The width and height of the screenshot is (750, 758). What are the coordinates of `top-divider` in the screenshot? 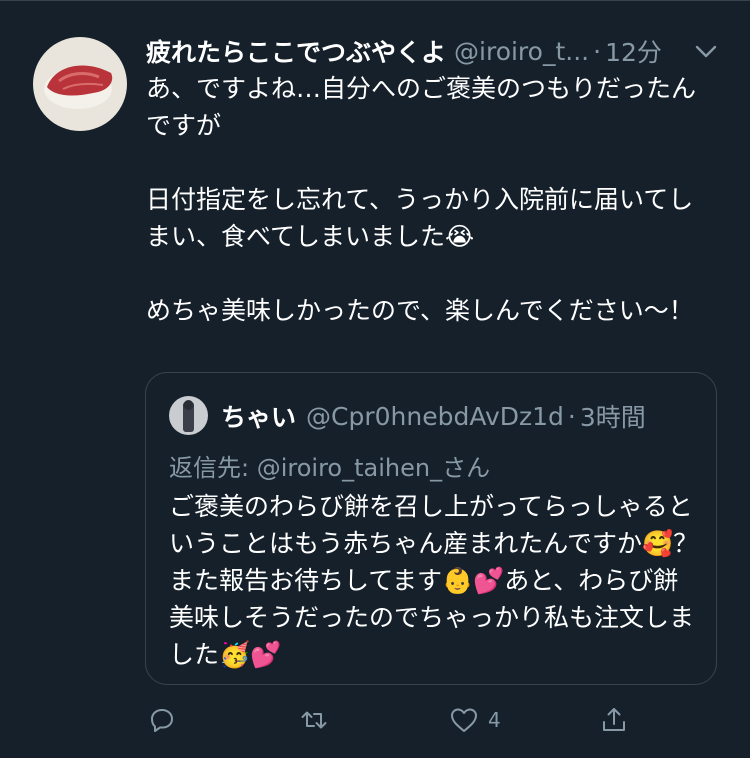 It's located at (375, 0).